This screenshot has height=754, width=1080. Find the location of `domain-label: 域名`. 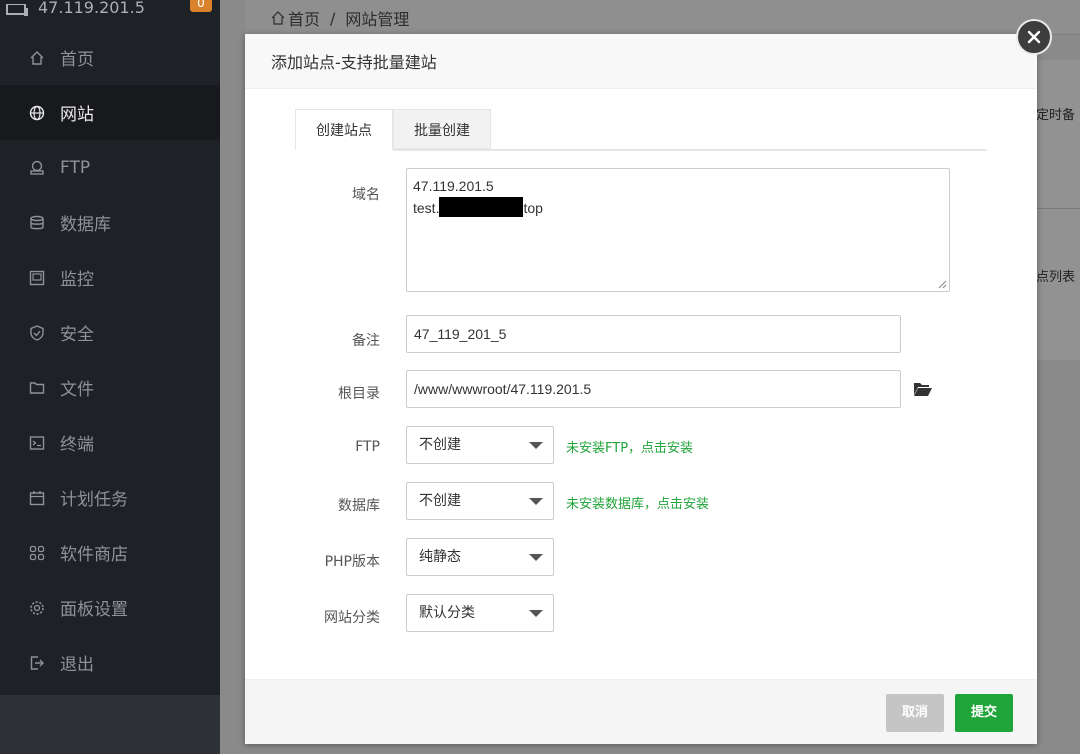

domain-label: 域名 is located at coordinates (366, 195).